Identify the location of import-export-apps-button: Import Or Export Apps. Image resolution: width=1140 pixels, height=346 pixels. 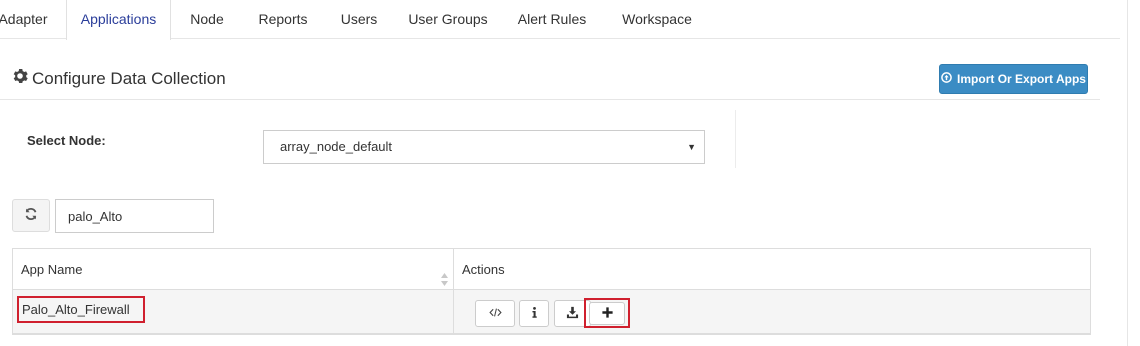
(1013, 79).